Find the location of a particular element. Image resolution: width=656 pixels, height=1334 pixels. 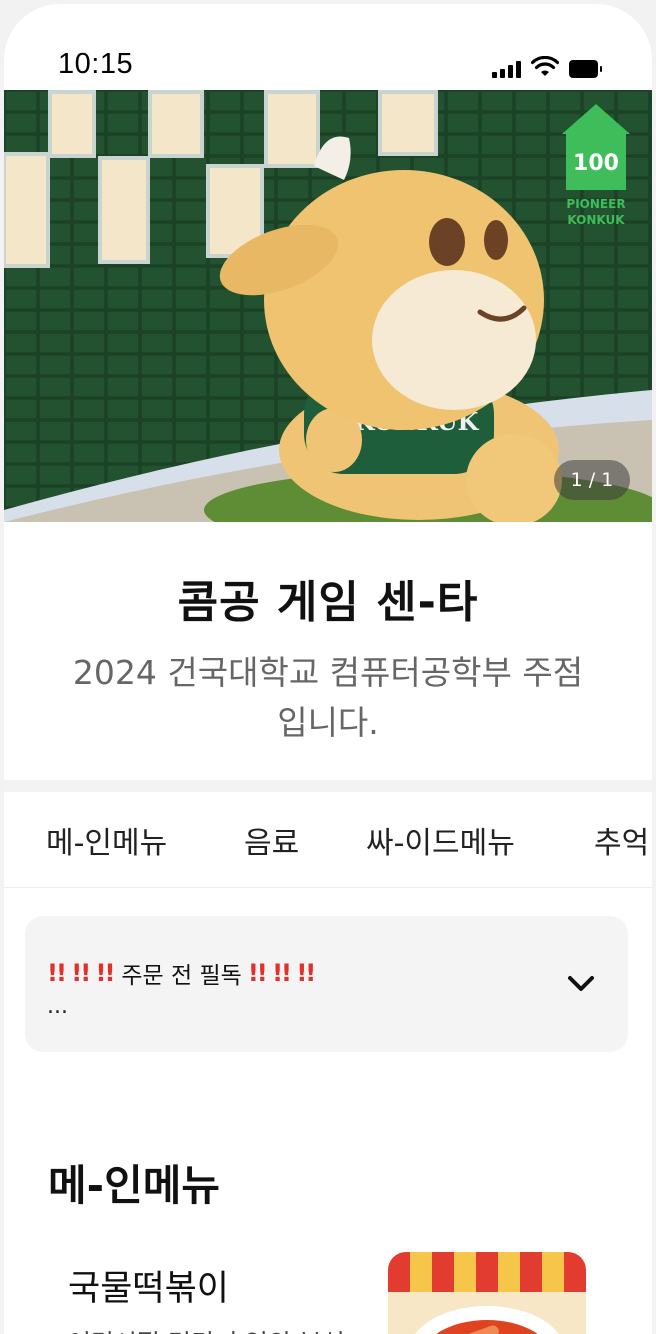

tab-side-menu: 싸-이드메뉴 is located at coordinates (440, 840).